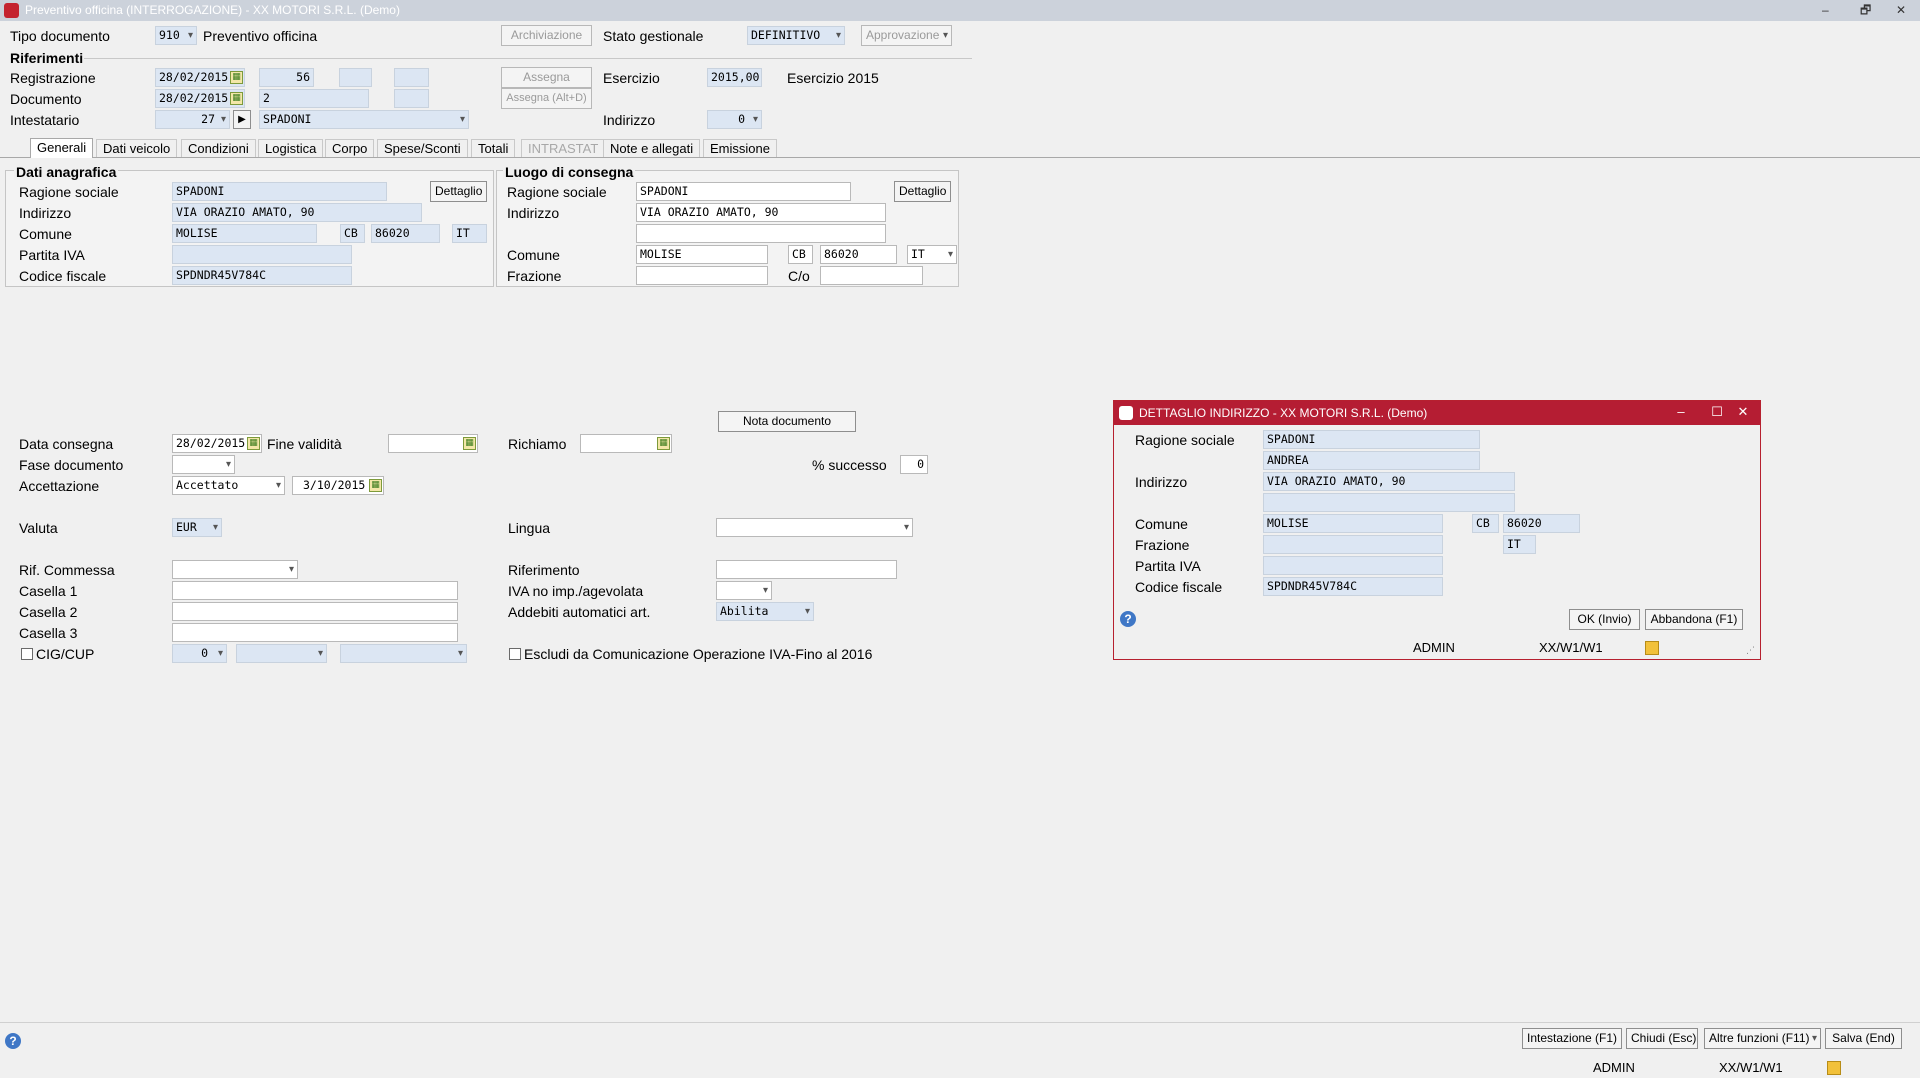 The image size is (1920, 1078). Describe the element at coordinates (262, 254) in the screenshot. I see `anagrafica-partita-iva-field` at that location.